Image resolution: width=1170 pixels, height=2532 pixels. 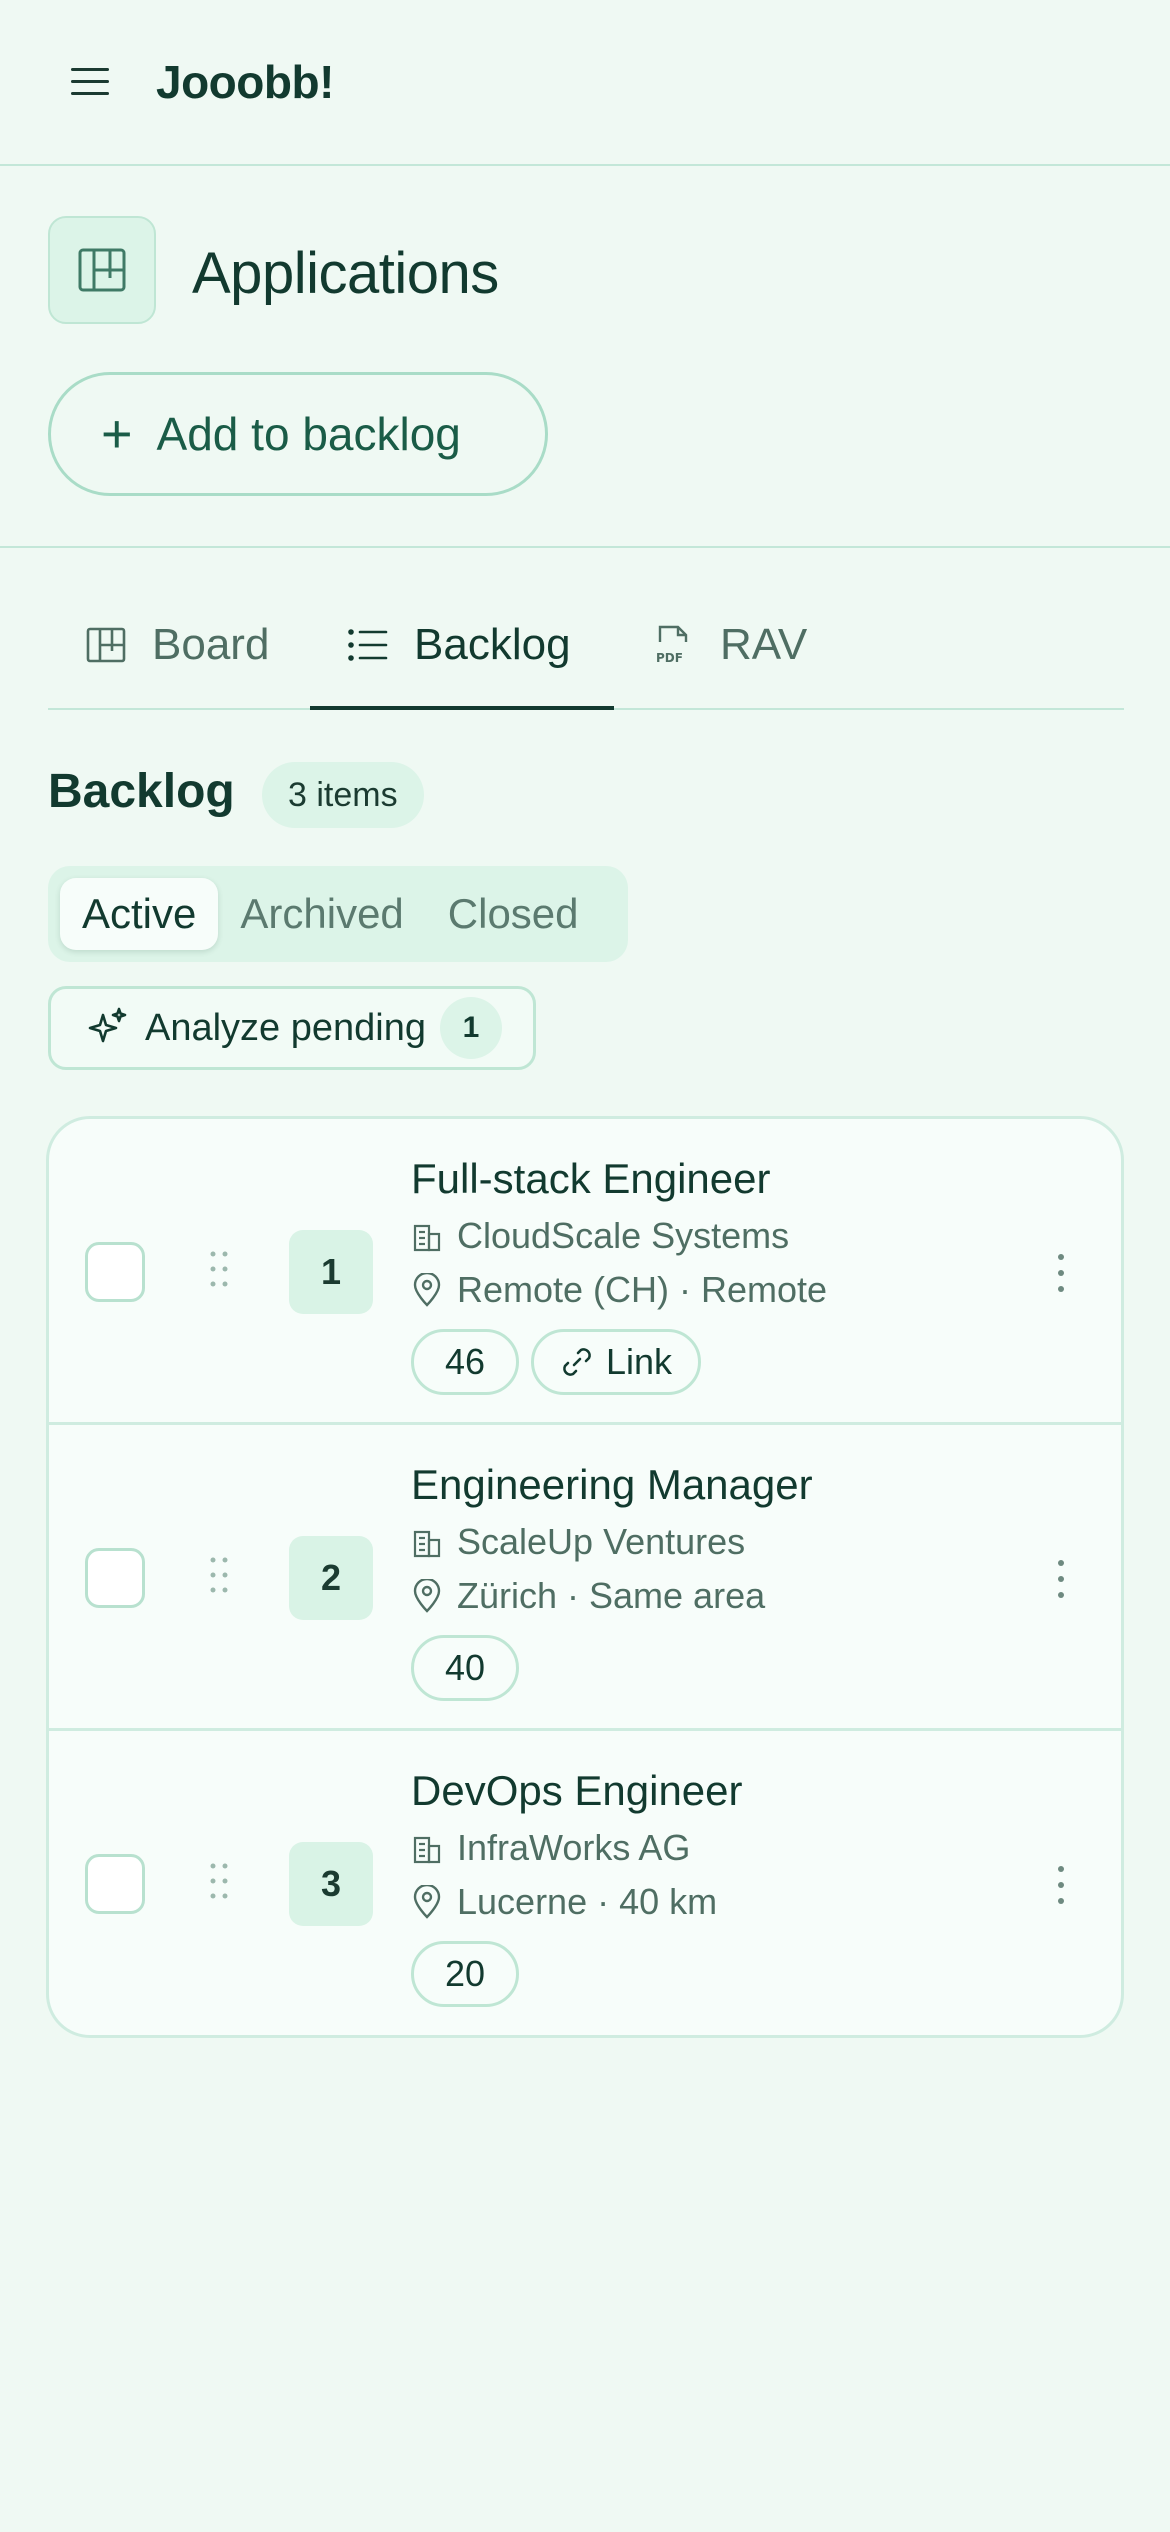 I want to click on item-count-badge: 3 items, so click(x=343, y=795).